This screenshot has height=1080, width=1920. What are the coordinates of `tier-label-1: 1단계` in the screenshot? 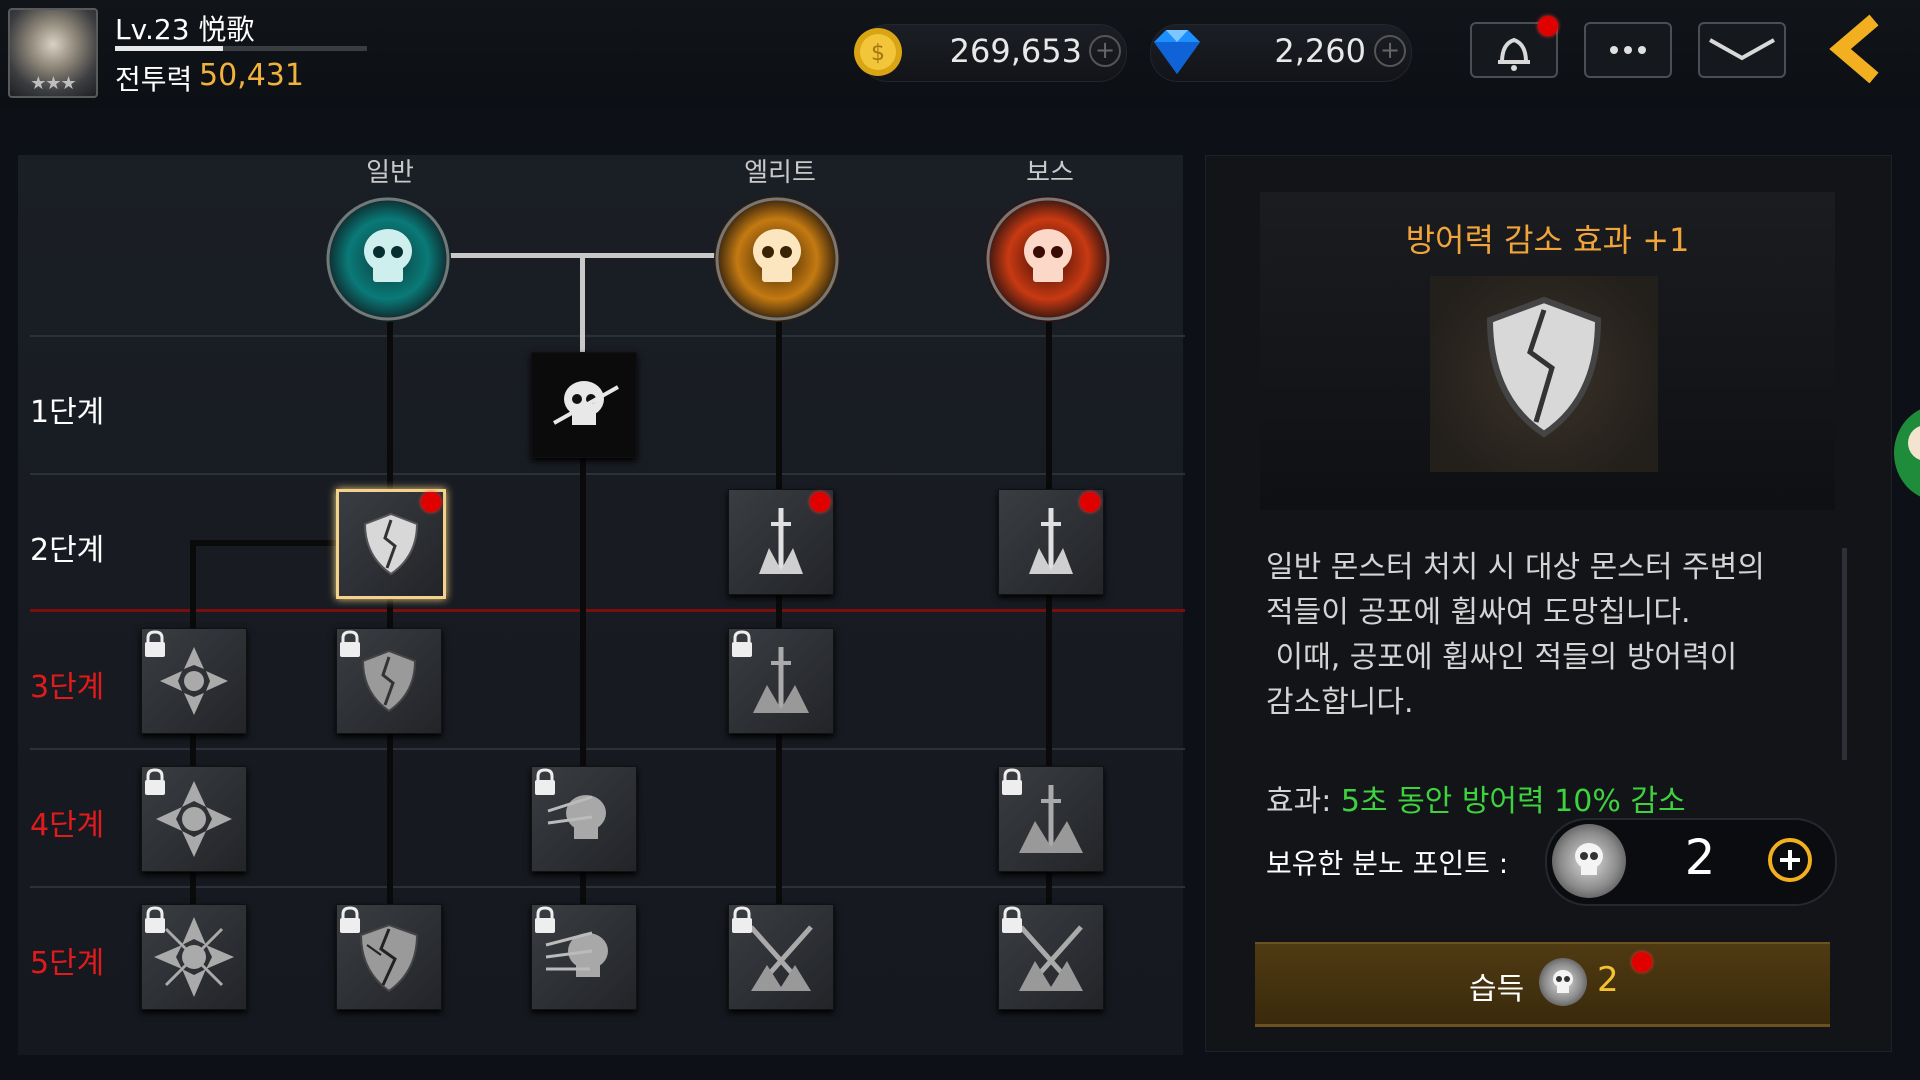 It's located at (67, 412).